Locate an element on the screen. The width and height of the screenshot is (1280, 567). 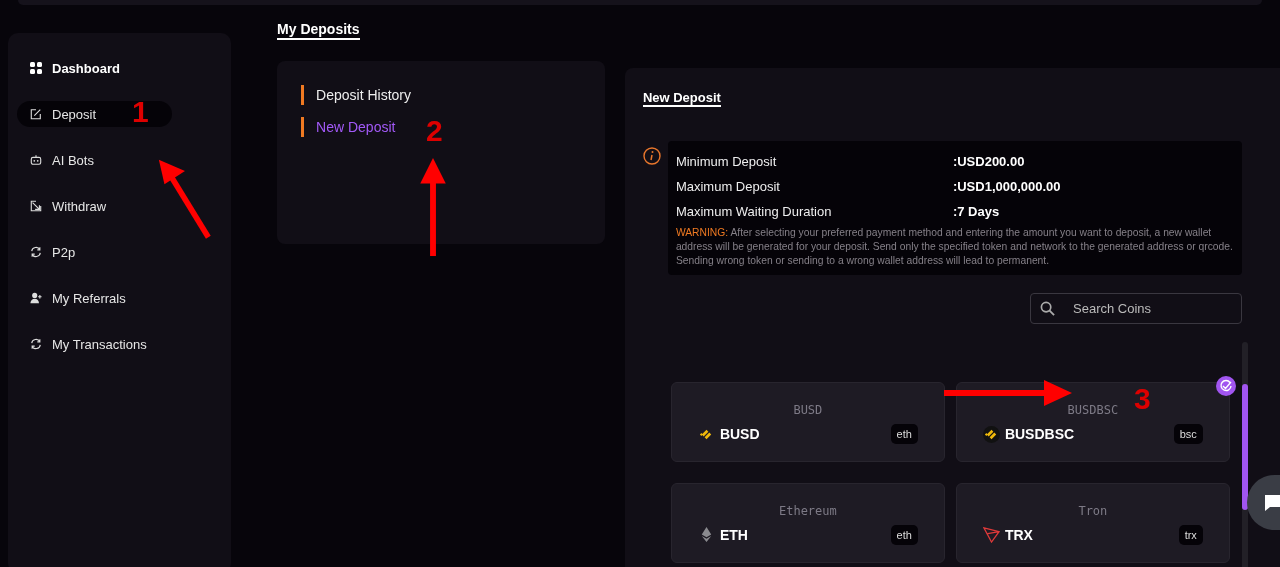
info-value: :USD200.00 is located at coordinates (988, 161).